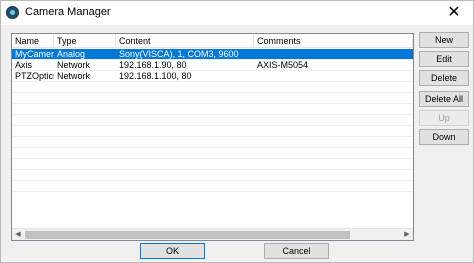 This screenshot has height=263, width=474. I want to click on window-title: Camera Manager, so click(68, 12).